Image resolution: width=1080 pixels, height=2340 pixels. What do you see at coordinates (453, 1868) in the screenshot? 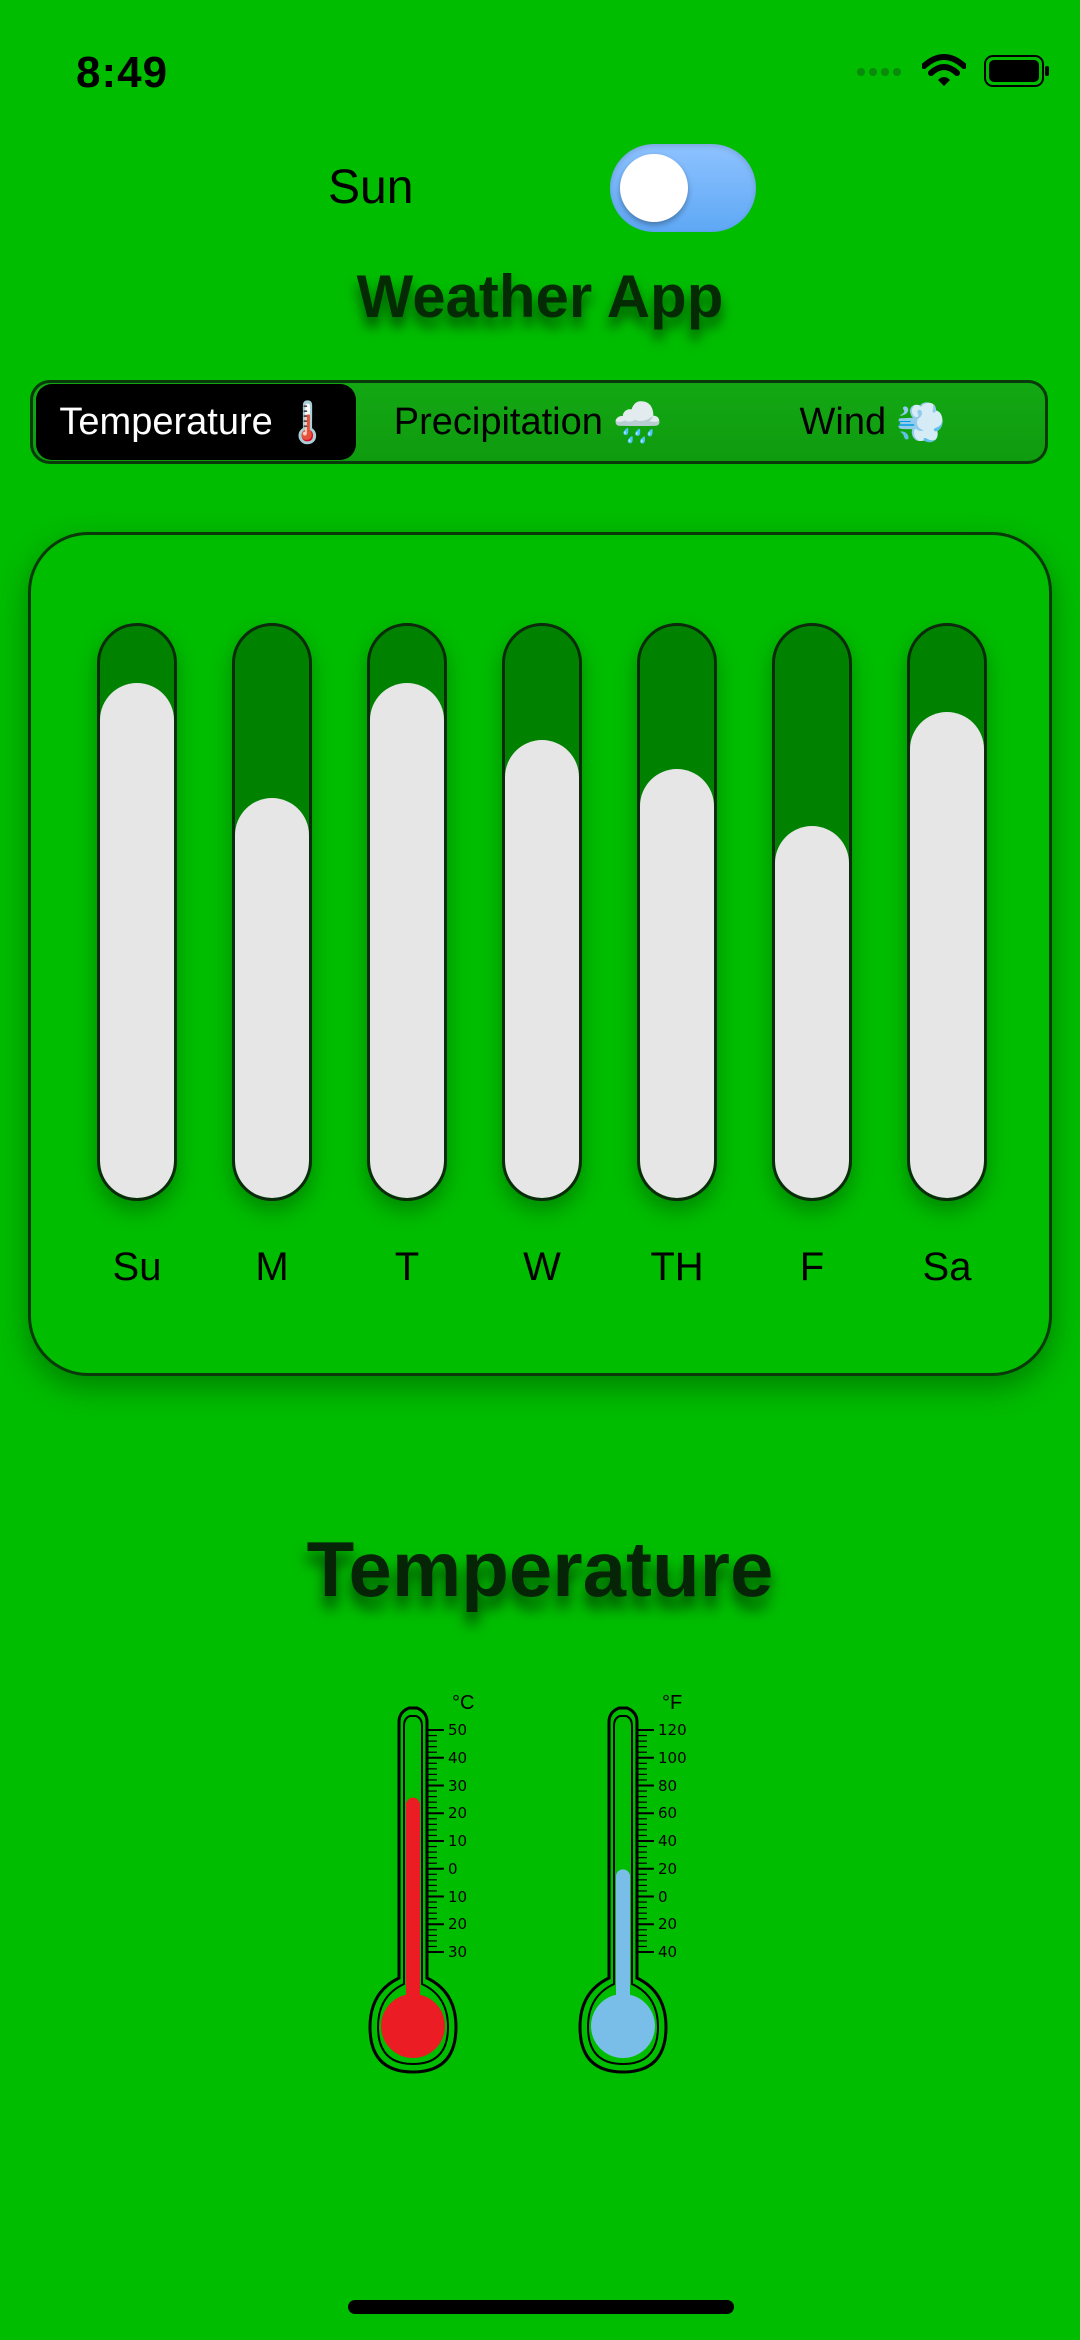
I see `celsius-tick-label: 0` at bounding box center [453, 1868].